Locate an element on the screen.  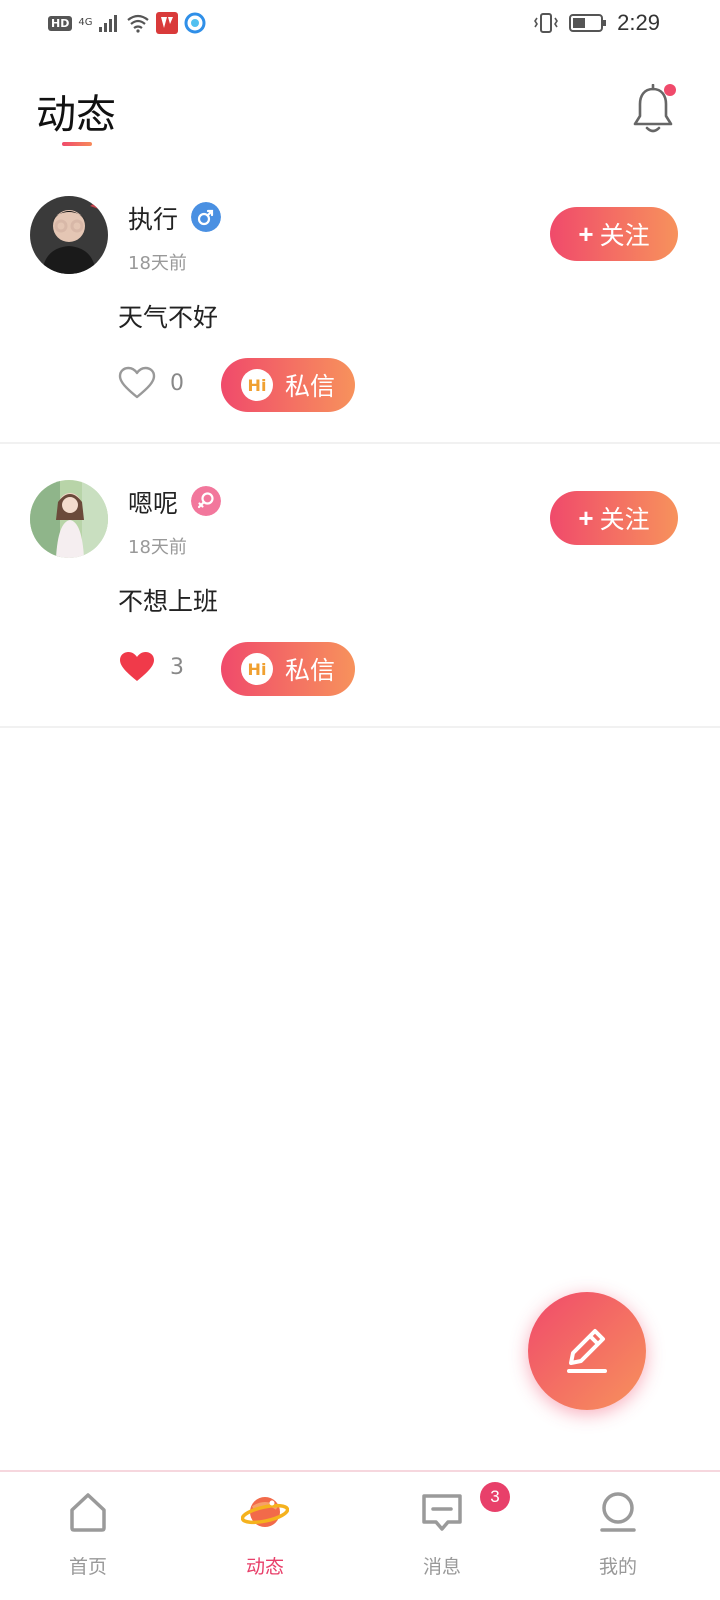
signal-icon is located at coordinates (108, 23).